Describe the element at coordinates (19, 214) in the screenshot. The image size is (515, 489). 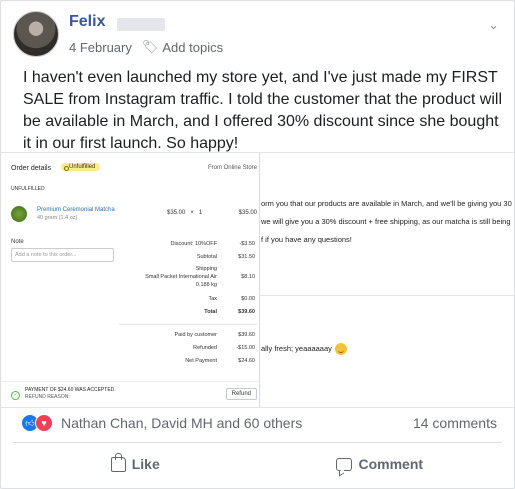
I see `product-thumbnail` at that location.